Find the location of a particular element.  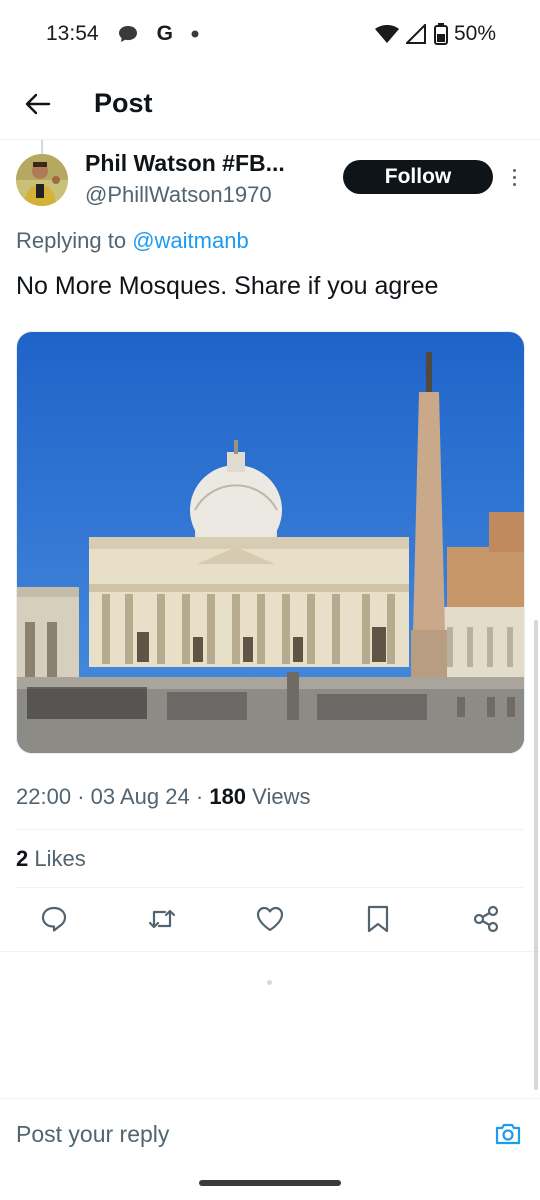

chat-icon is located at coordinates (128, 34).